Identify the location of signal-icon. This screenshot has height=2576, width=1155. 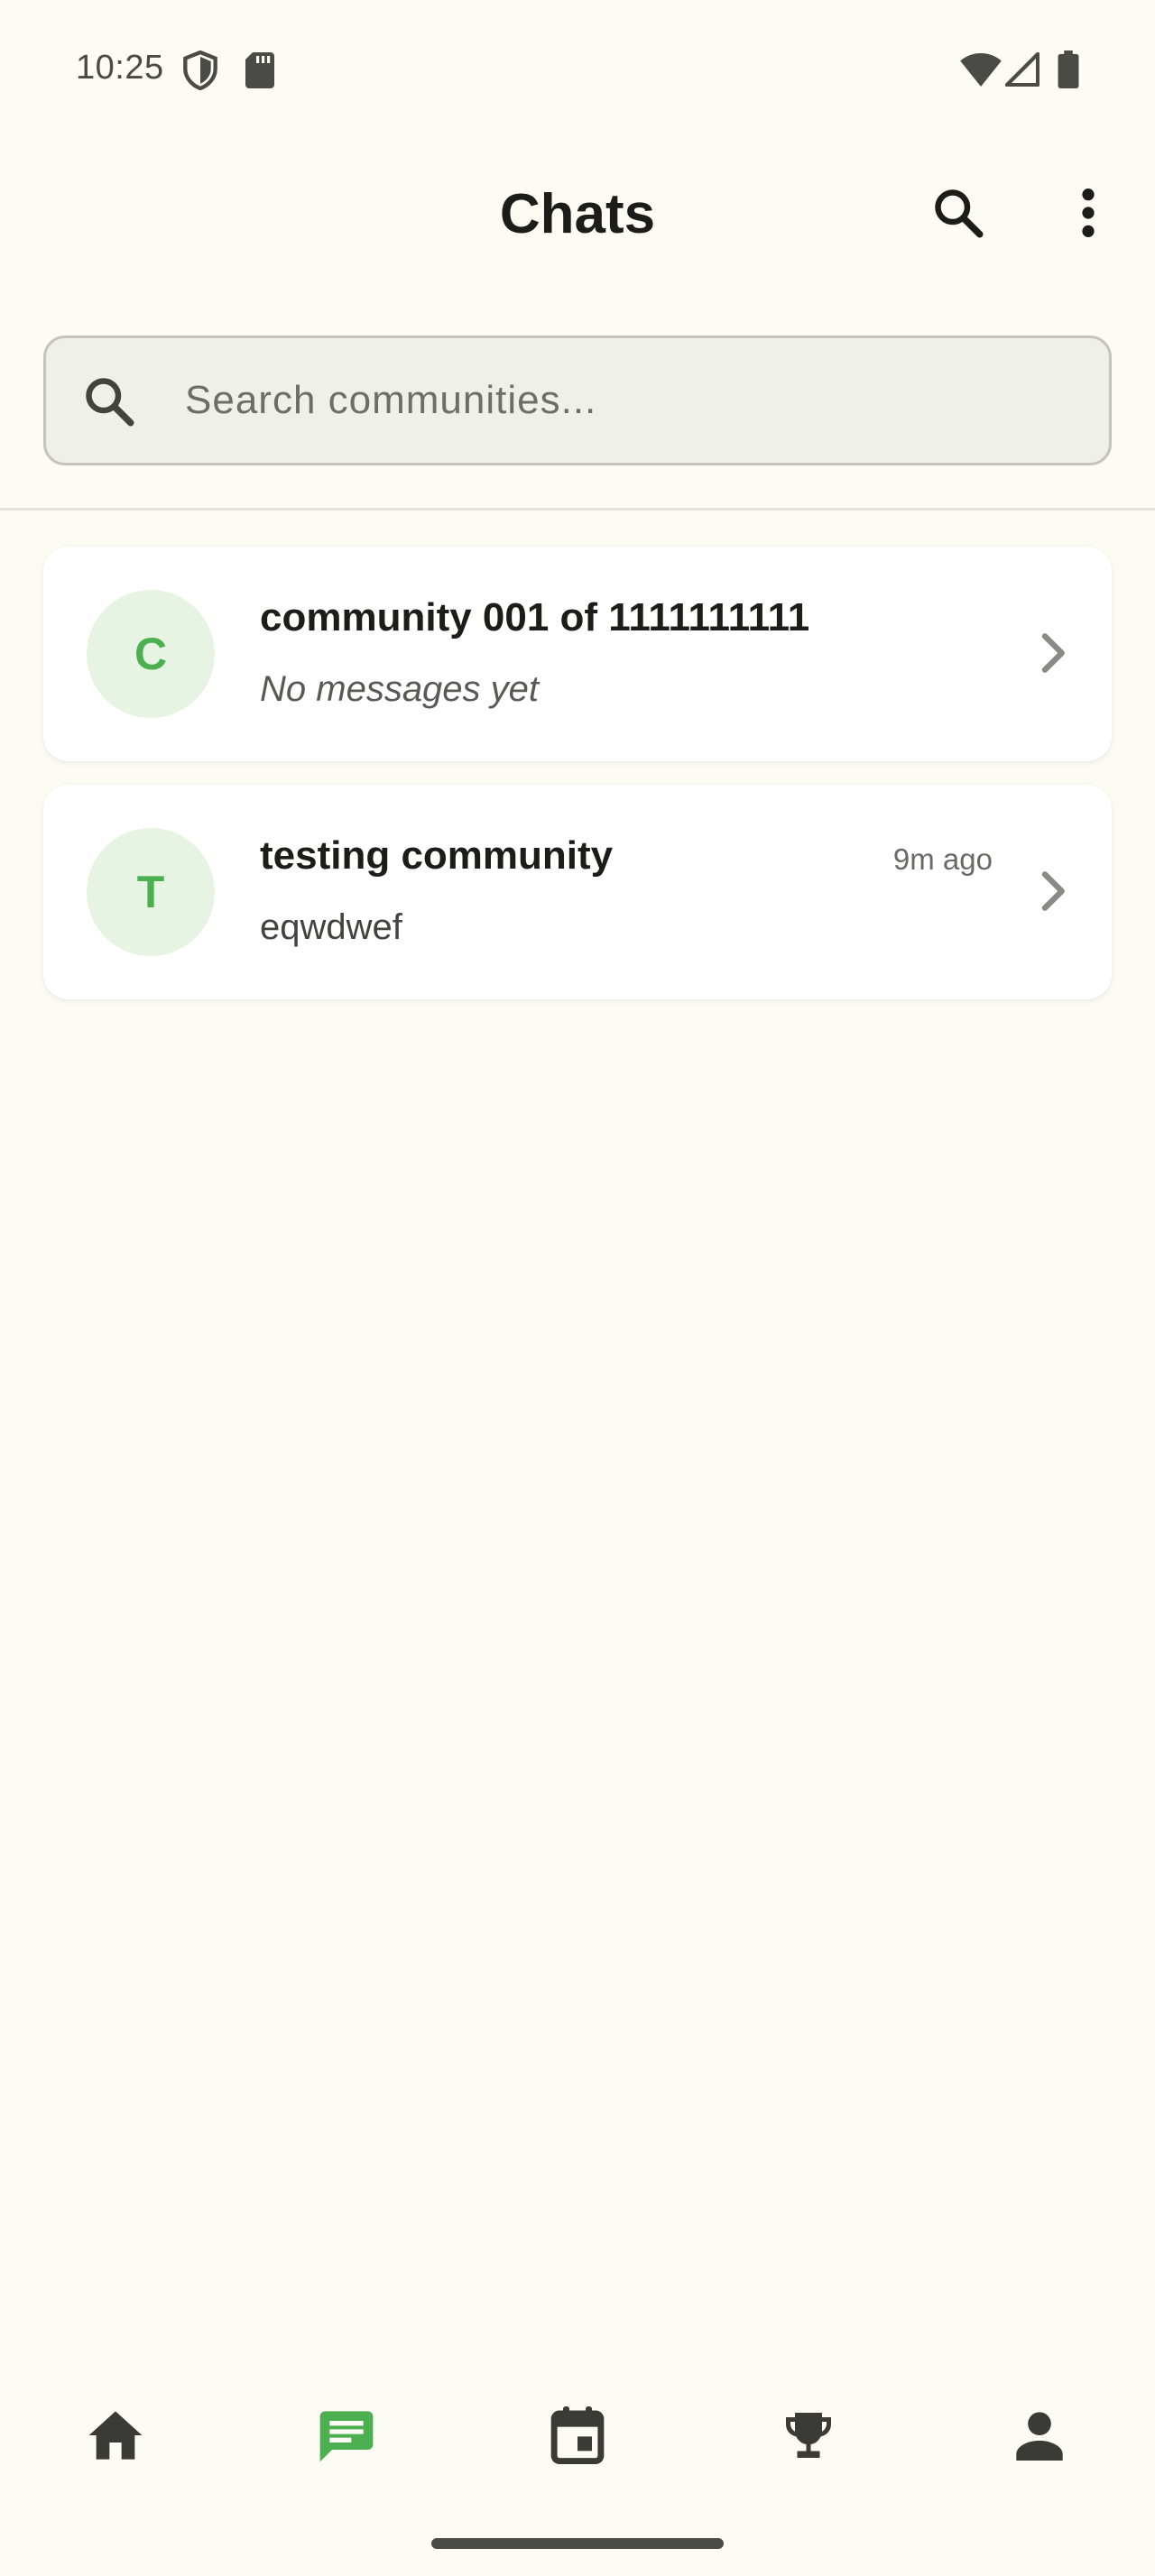
(1022, 71).